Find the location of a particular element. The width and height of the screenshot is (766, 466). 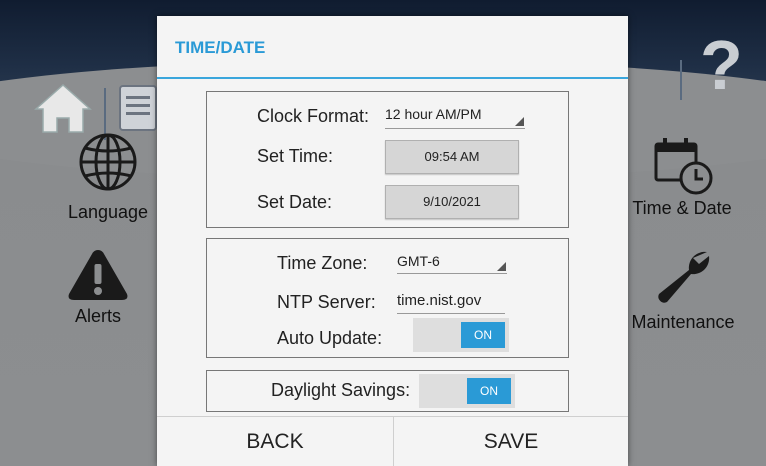

daylight-savings-group: Daylight Savings: ON is located at coordinates (387, 391).